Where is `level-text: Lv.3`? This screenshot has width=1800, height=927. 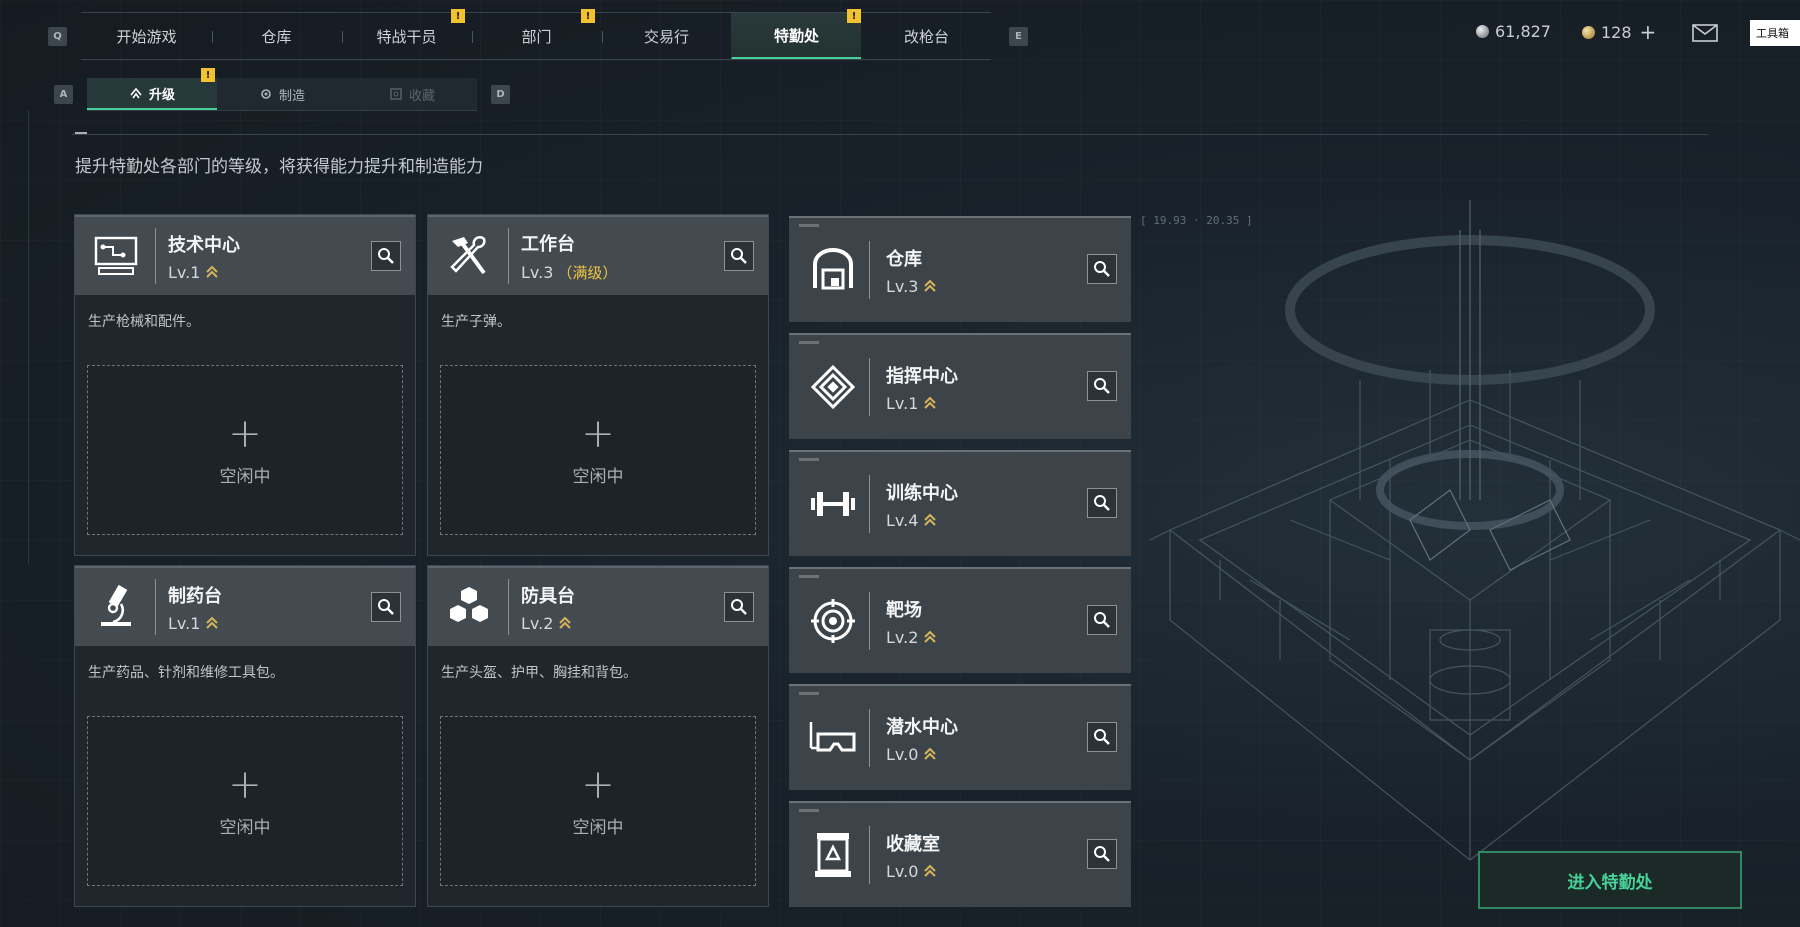 level-text: Lv.3 is located at coordinates (537, 272).